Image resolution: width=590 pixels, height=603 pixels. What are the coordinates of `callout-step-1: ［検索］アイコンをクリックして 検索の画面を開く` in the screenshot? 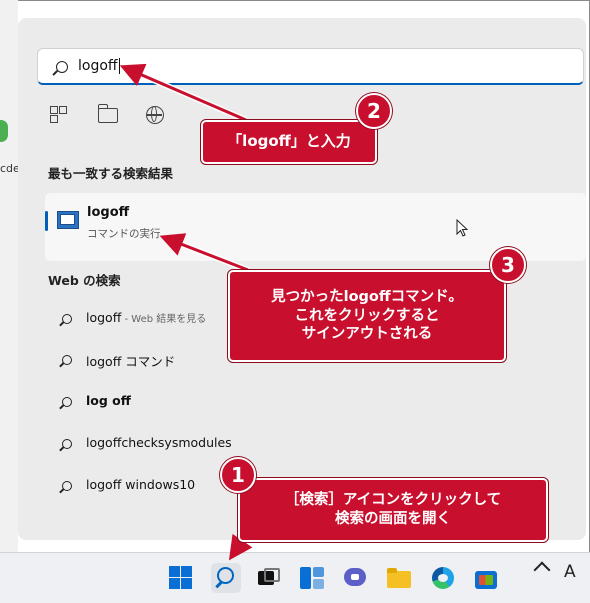 It's located at (393, 510).